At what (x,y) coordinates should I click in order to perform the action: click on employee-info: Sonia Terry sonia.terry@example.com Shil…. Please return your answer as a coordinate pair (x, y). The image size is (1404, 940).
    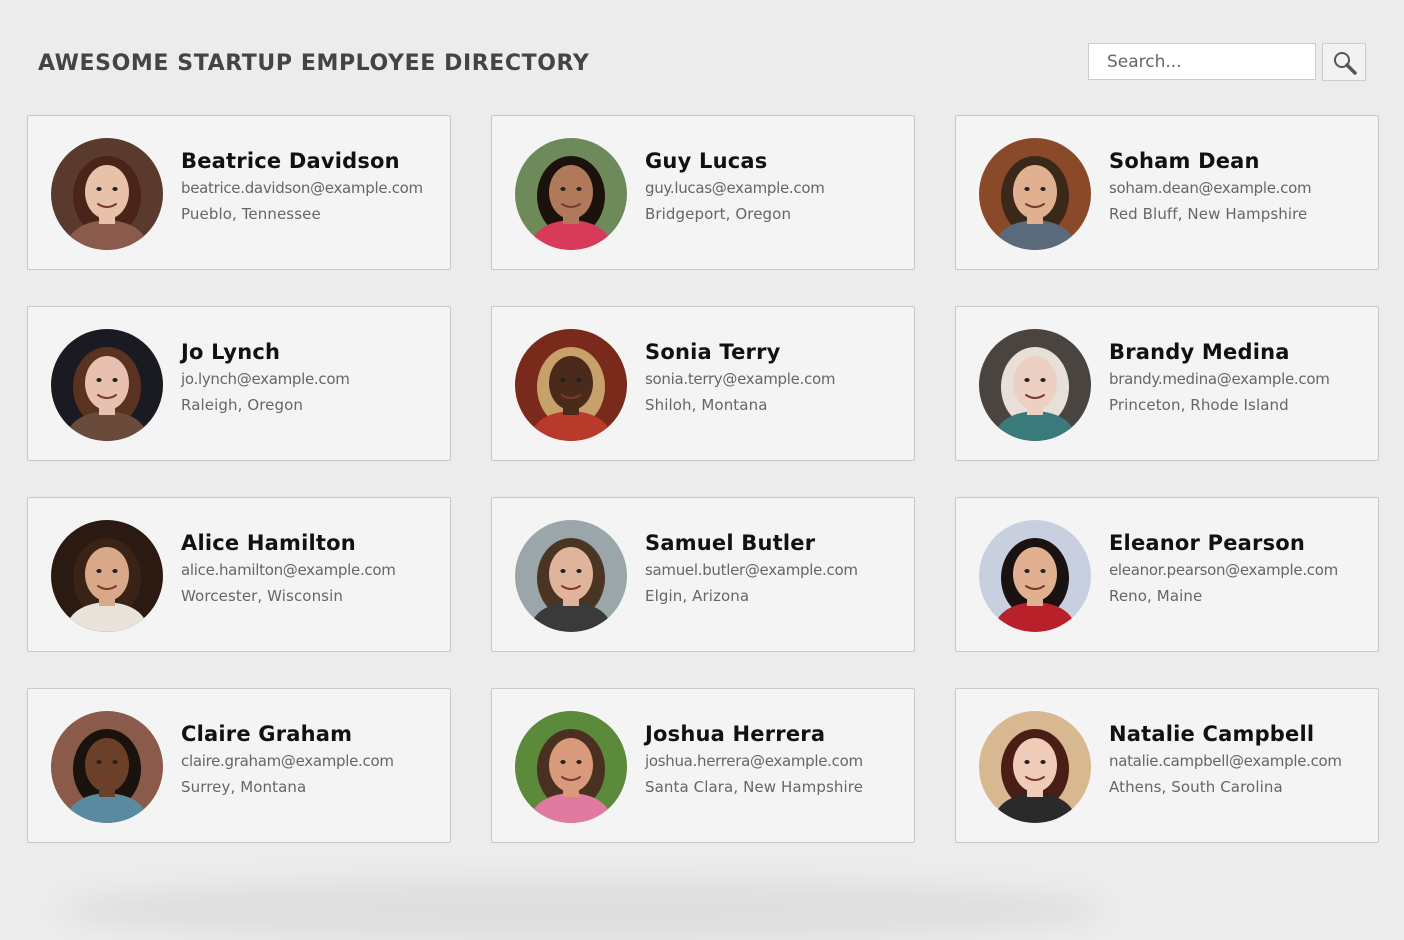
    Looking at the image, I should click on (776, 377).